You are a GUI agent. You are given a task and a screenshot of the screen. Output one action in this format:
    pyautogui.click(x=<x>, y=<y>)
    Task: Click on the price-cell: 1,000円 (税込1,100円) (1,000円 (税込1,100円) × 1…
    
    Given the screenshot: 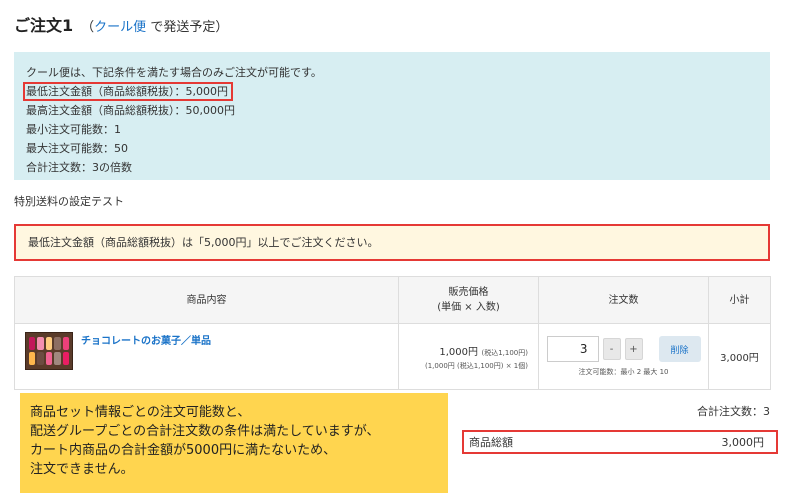 What is the action you would take?
    pyautogui.click(x=468, y=356)
    